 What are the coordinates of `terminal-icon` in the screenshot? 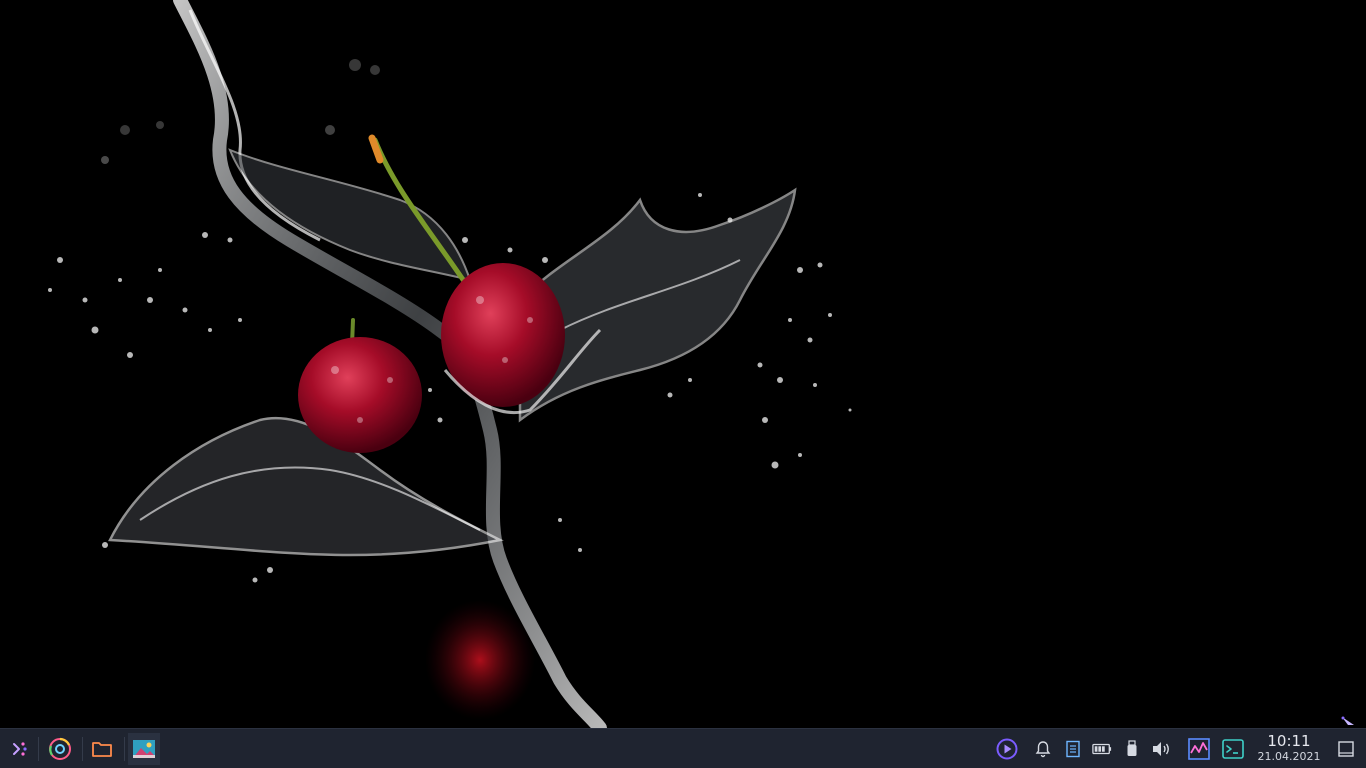 It's located at (1233, 749).